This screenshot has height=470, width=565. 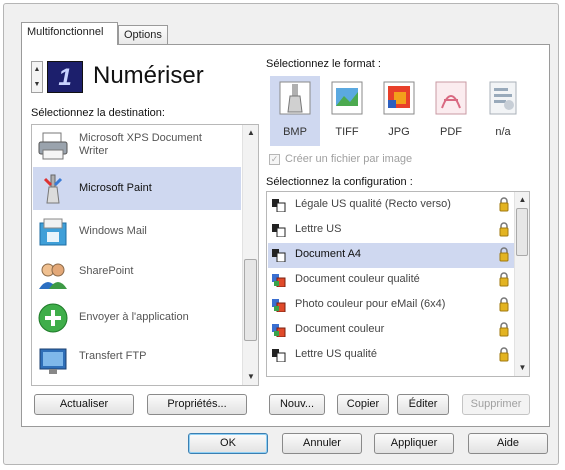 What do you see at coordinates (347, 132) in the screenshot?
I see `format-label-tiff: TIFF` at bounding box center [347, 132].